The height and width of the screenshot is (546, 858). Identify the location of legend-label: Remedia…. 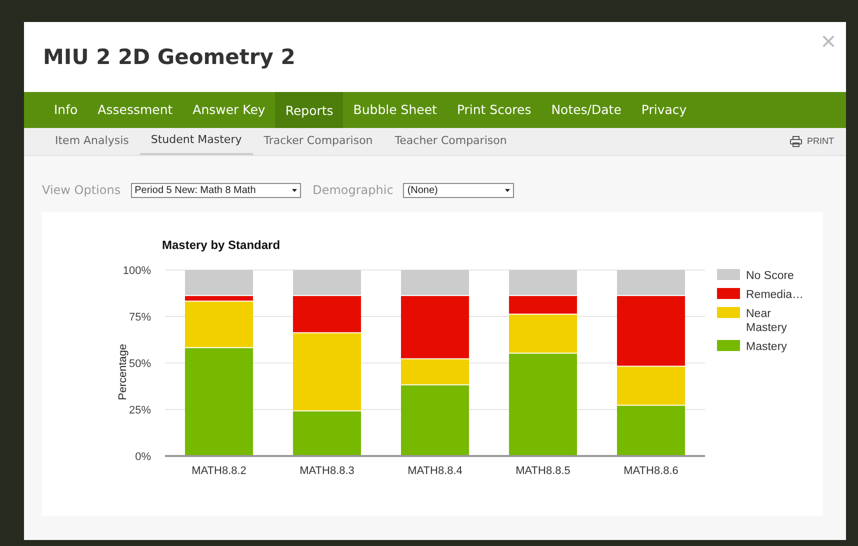
(775, 295).